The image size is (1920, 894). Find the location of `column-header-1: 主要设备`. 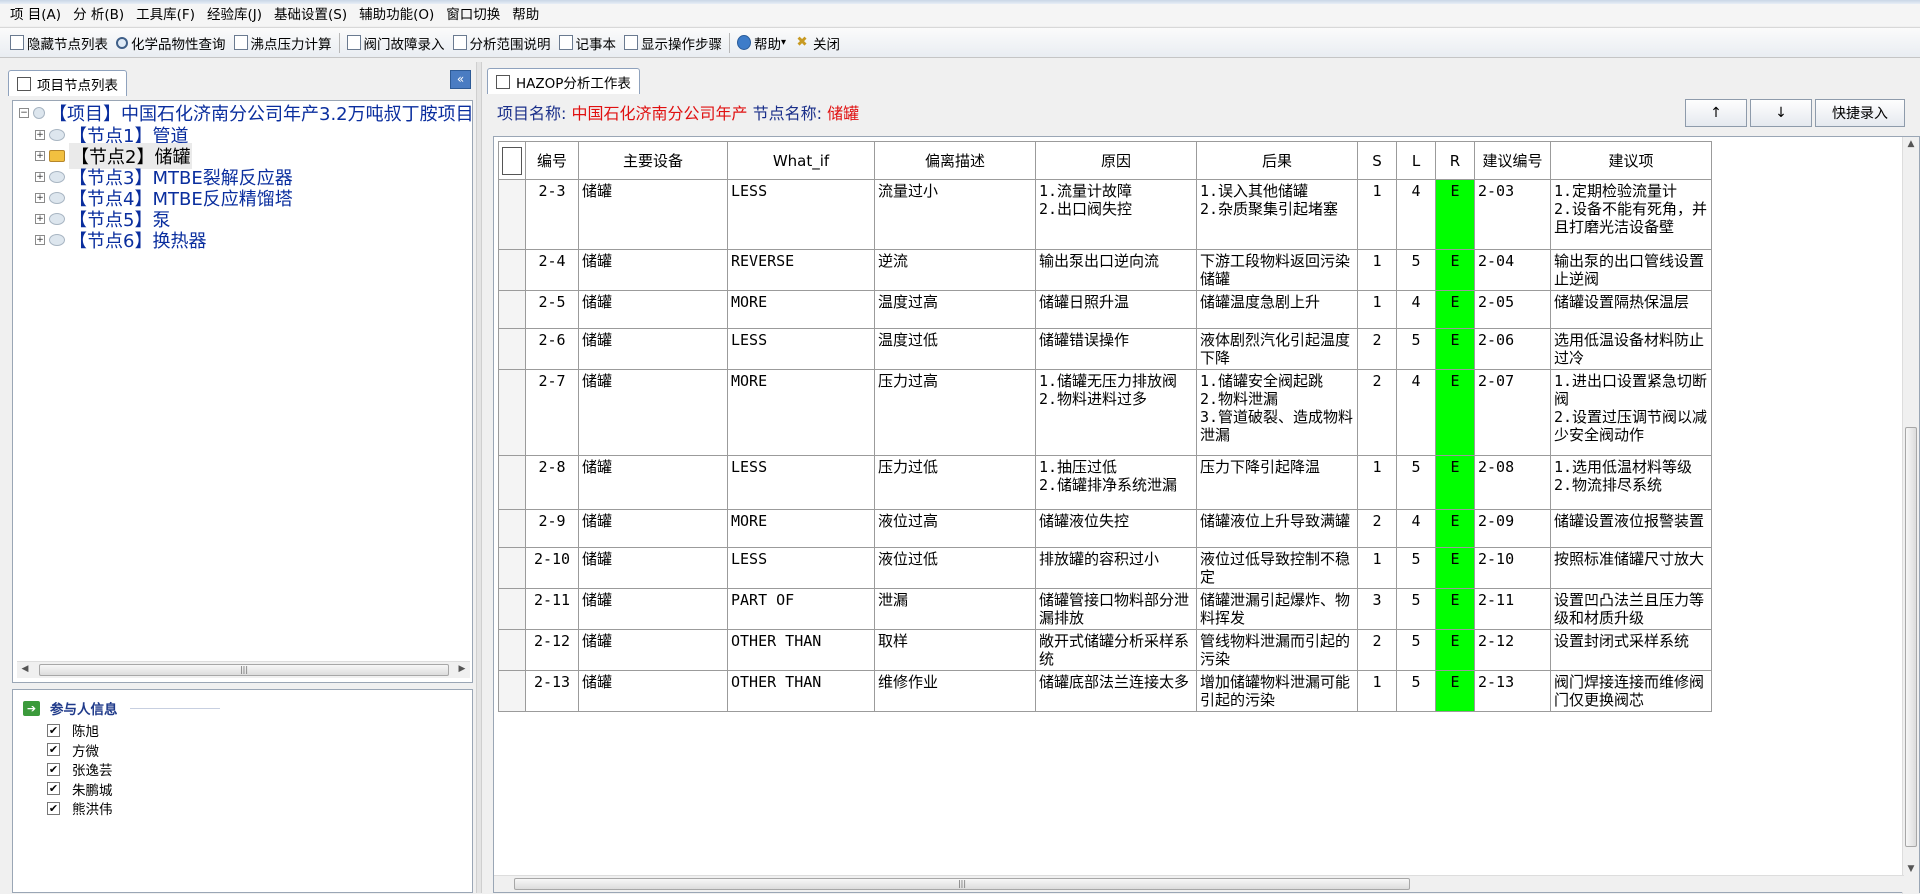

column-header-1: 主要设备 is located at coordinates (653, 160).